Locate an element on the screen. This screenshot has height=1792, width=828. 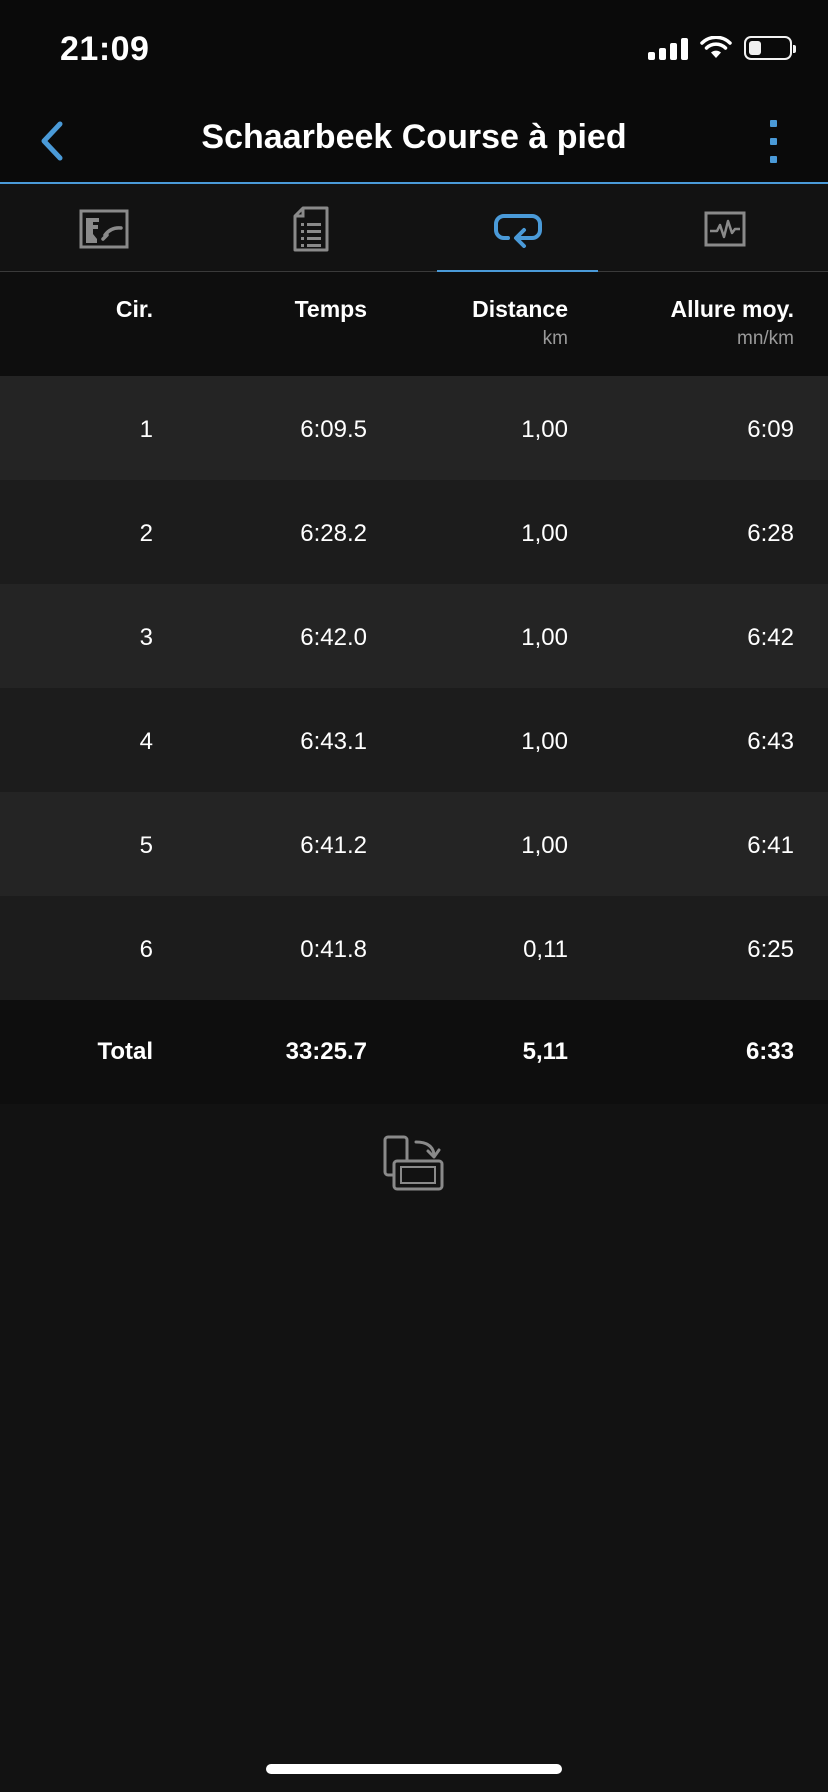
wifi-icon is located at coordinates (716, 47).